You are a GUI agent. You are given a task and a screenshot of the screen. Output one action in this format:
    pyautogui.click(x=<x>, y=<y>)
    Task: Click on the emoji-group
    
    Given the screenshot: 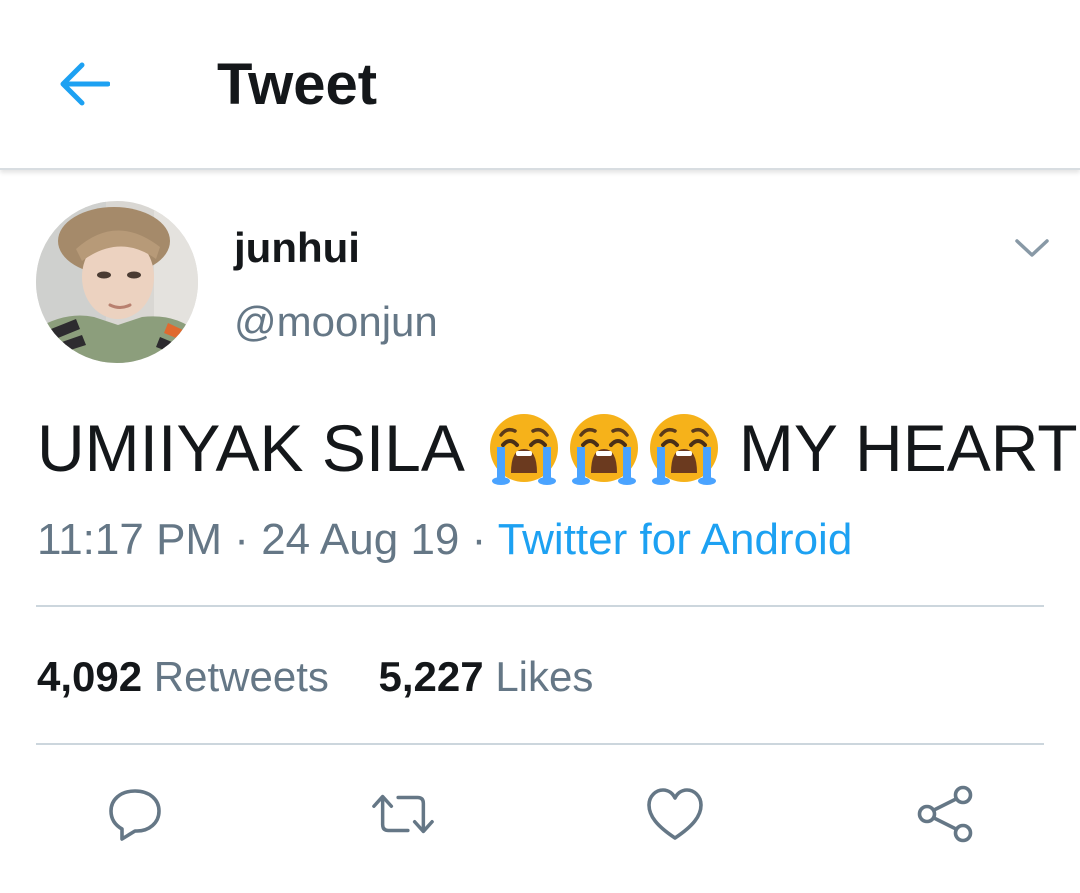 What is the action you would take?
    pyautogui.click(x=604, y=448)
    